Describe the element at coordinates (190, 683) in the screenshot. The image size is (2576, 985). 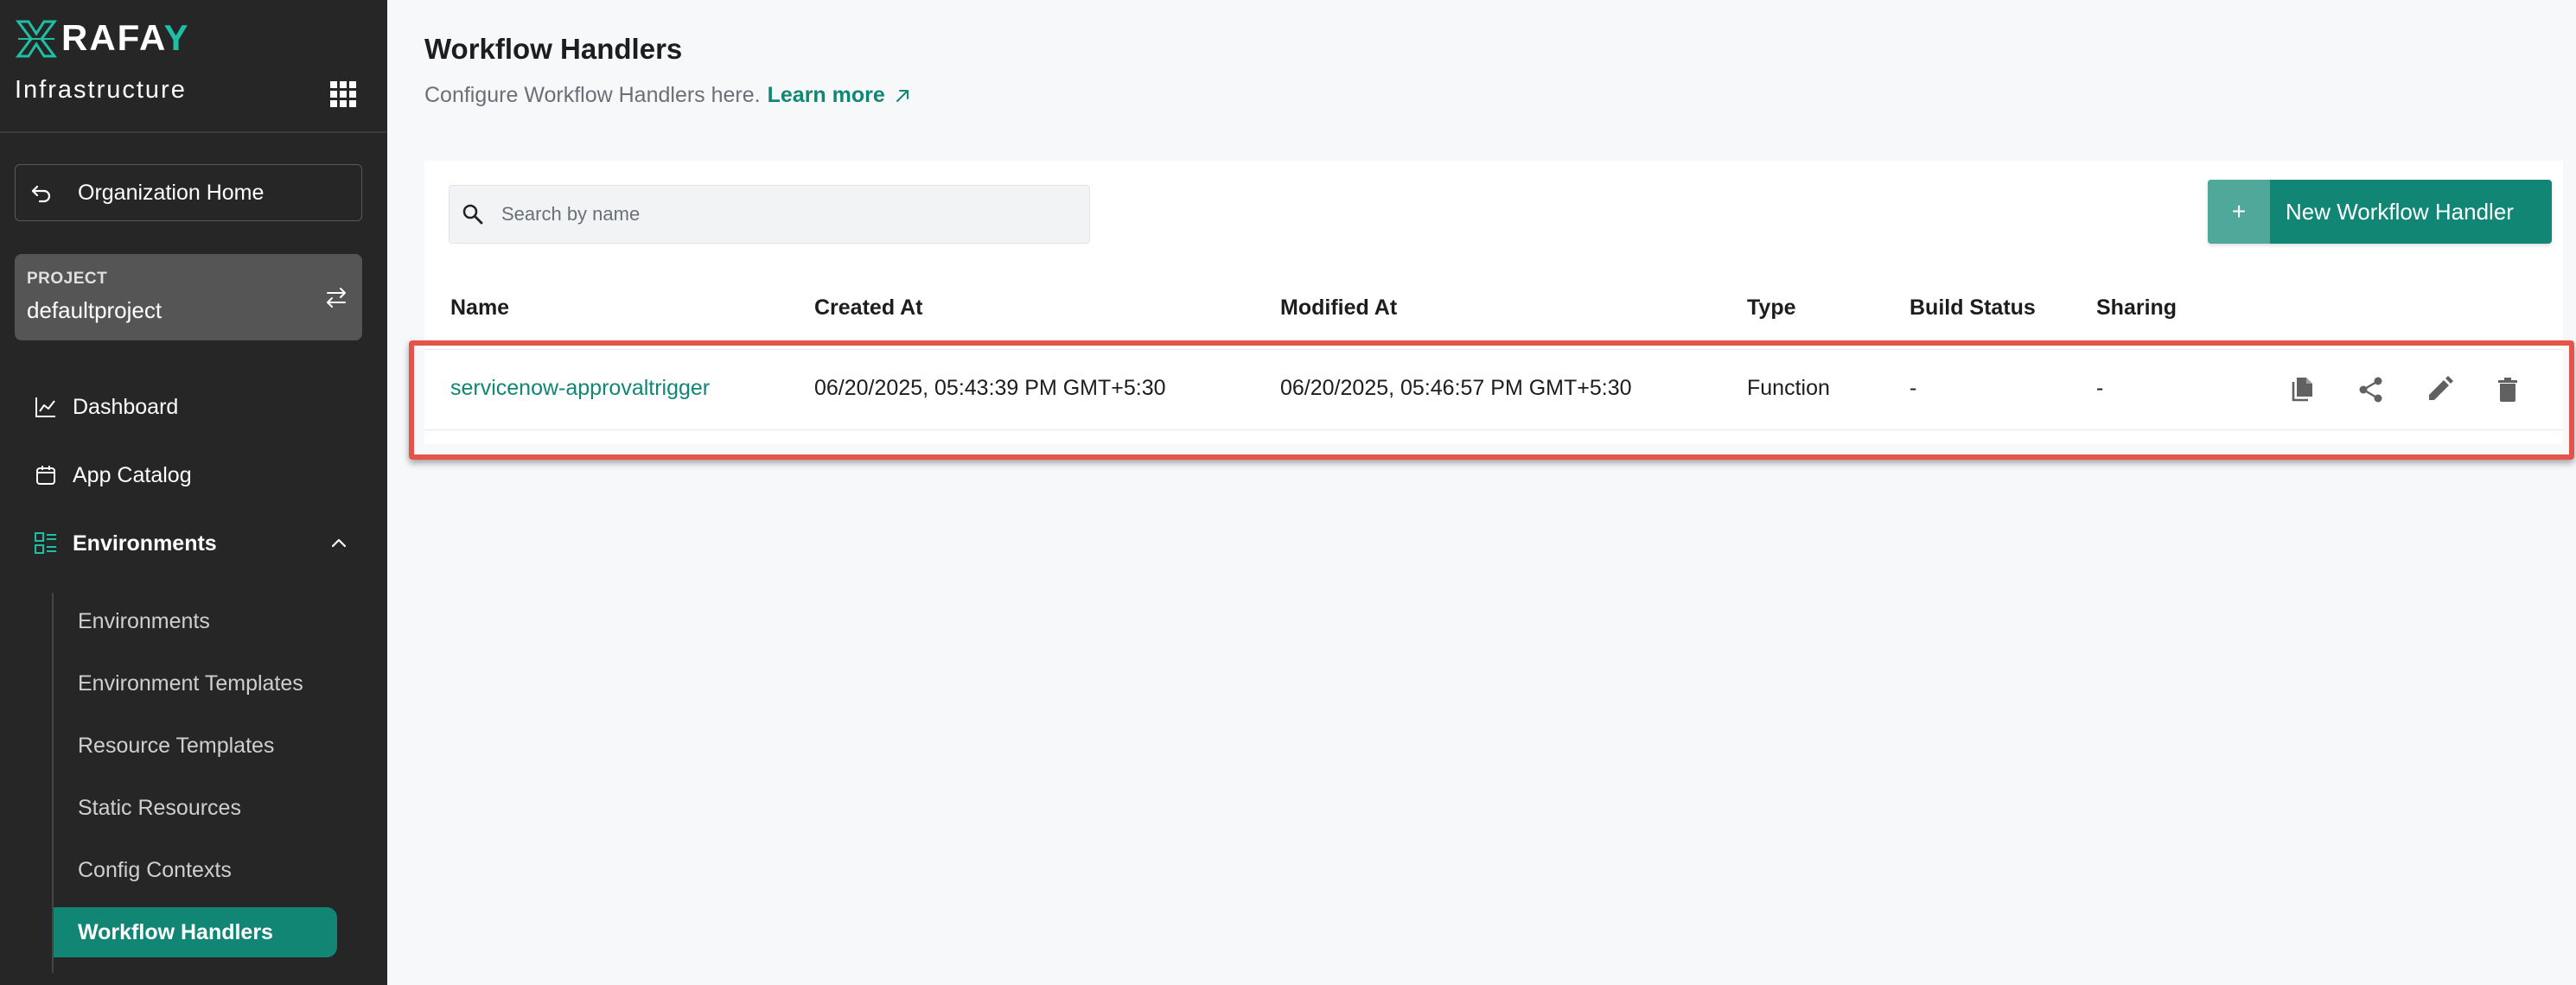
I see `sidebar-subitem-environment-templates: Environment Templates` at that location.